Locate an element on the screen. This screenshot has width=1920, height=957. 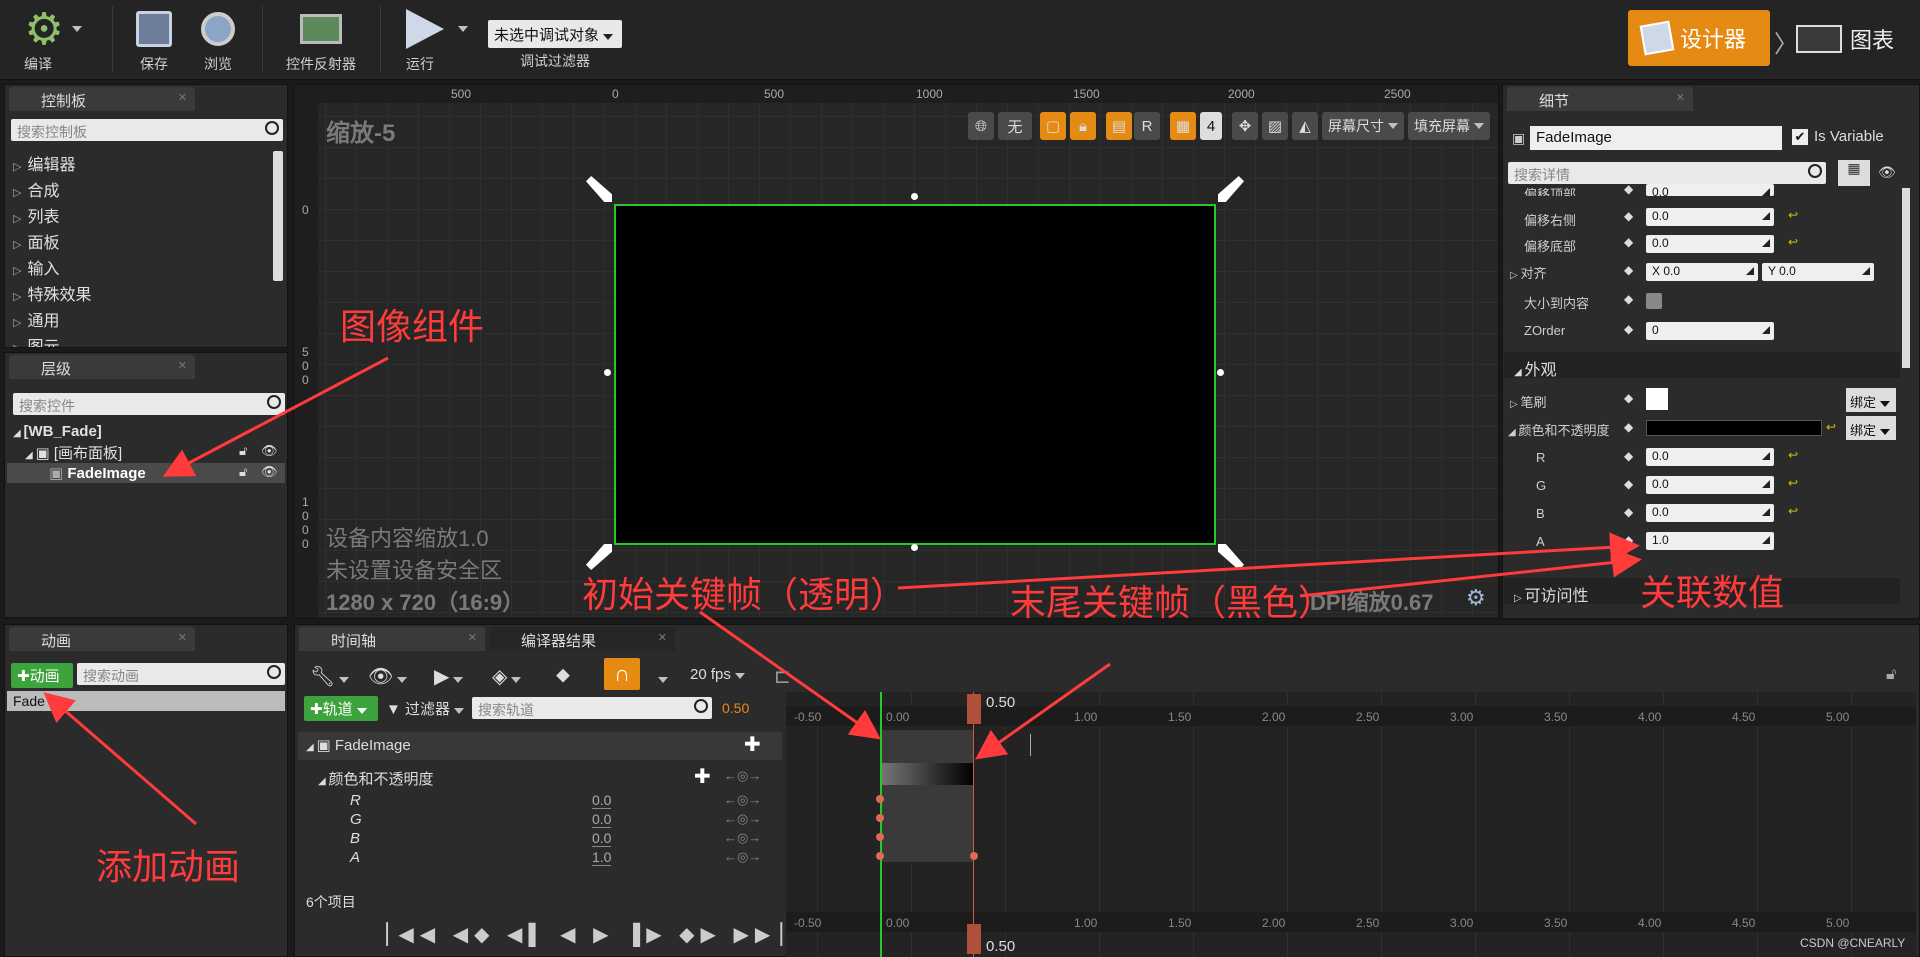
watermark: CSDN @CNEARLY is located at coordinates (1853, 943).